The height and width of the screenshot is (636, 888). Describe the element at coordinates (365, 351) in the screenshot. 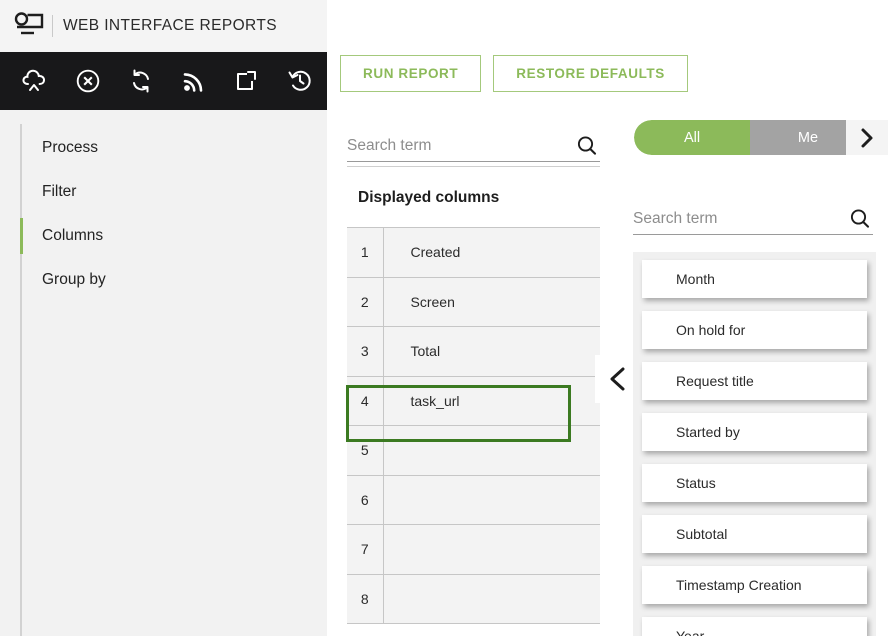

I see `row-index: 3` at that location.